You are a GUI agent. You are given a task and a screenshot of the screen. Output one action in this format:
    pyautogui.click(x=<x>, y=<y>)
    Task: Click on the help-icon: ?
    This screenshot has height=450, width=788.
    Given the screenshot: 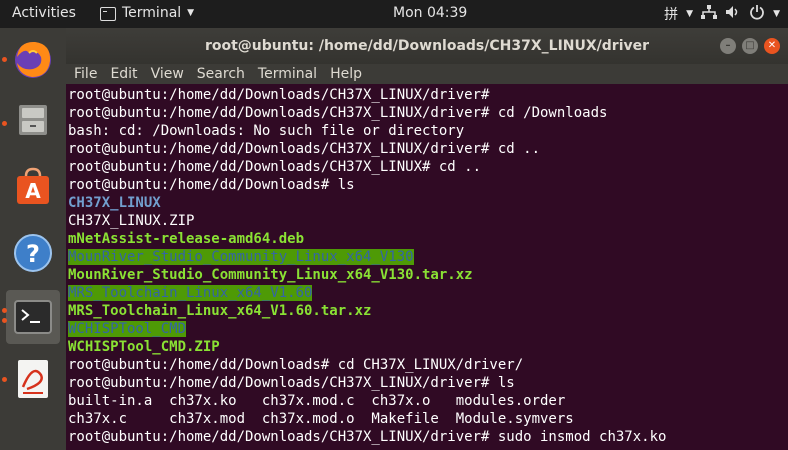 What is the action you would take?
    pyautogui.click(x=33, y=253)
    